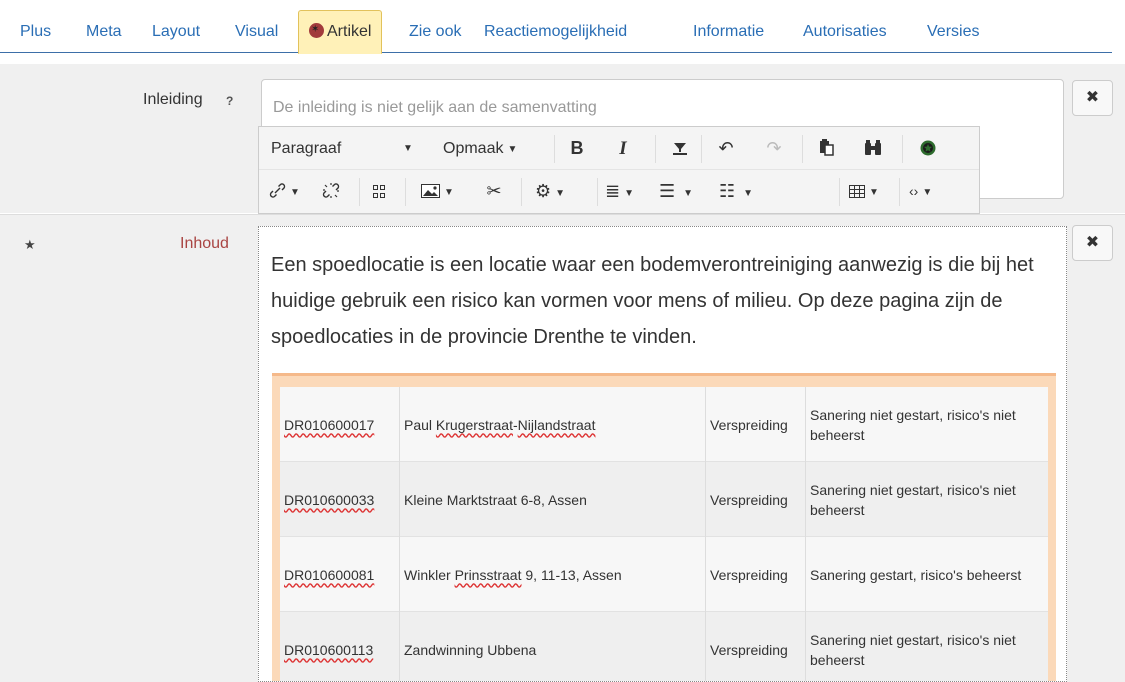 The height and width of the screenshot is (682, 1125). I want to click on tab-artikel: Artikel, so click(340, 31).